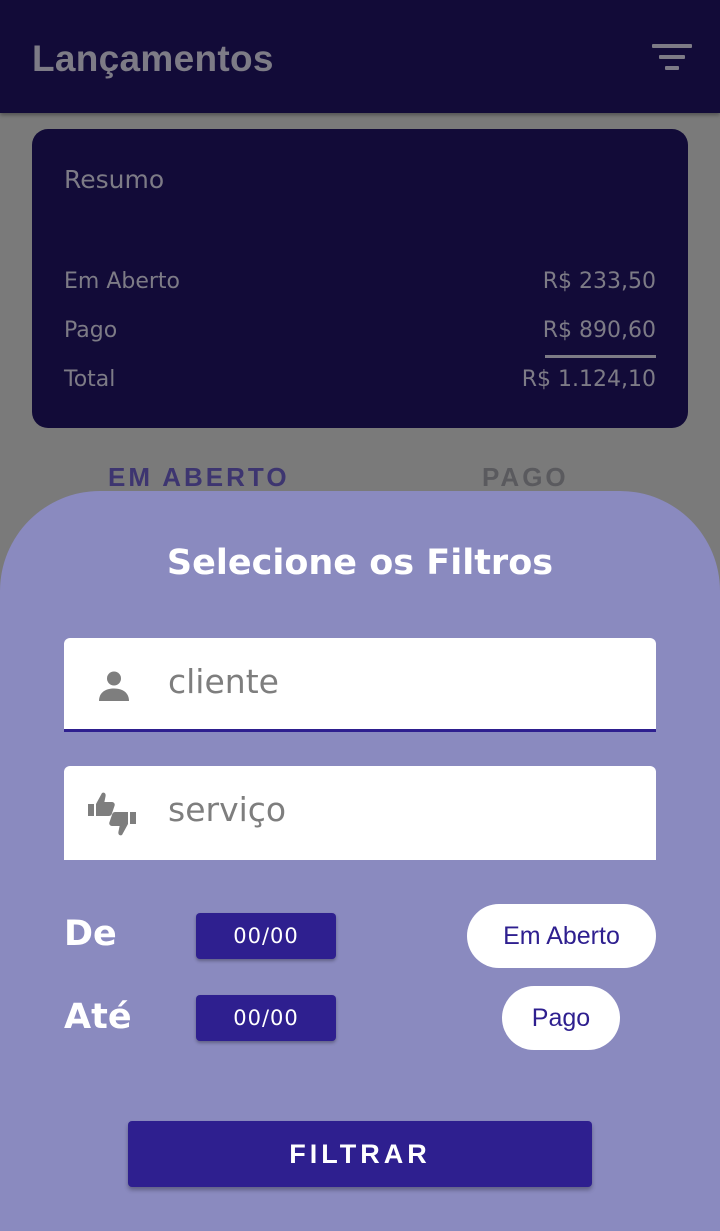 The height and width of the screenshot is (1231, 720). Describe the element at coordinates (599, 281) in the screenshot. I see `summary-value: R$ 233,50` at that location.